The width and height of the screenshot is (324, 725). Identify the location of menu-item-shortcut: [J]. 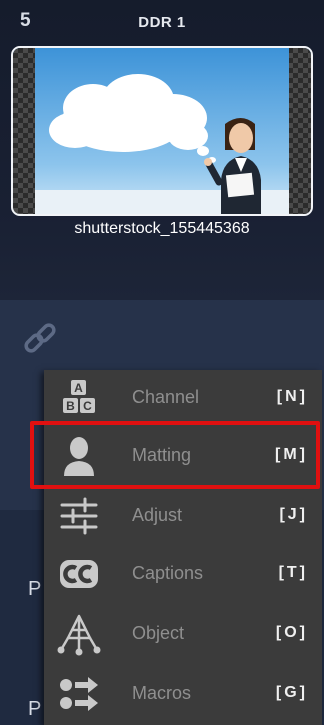
(293, 514).